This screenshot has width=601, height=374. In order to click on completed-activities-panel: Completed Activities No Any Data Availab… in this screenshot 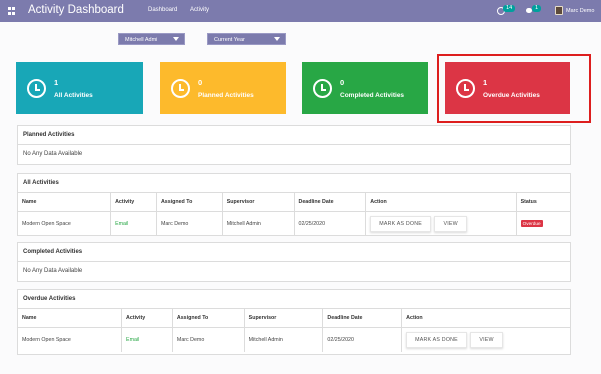, I will do `click(294, 262)`.